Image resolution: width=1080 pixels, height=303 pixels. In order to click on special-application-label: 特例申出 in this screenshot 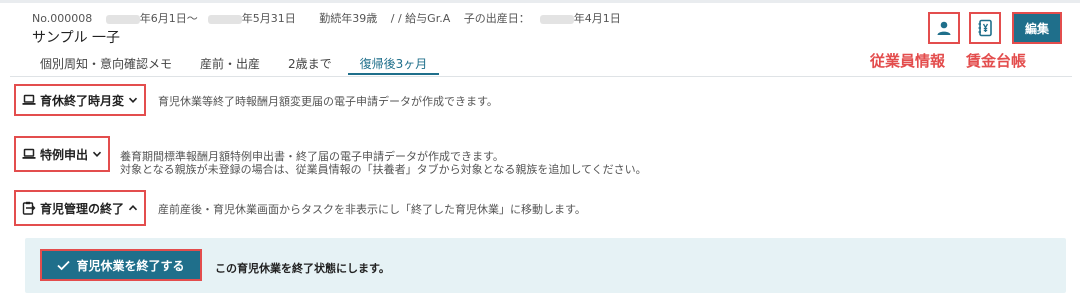, I will do `click(64, 154)`.